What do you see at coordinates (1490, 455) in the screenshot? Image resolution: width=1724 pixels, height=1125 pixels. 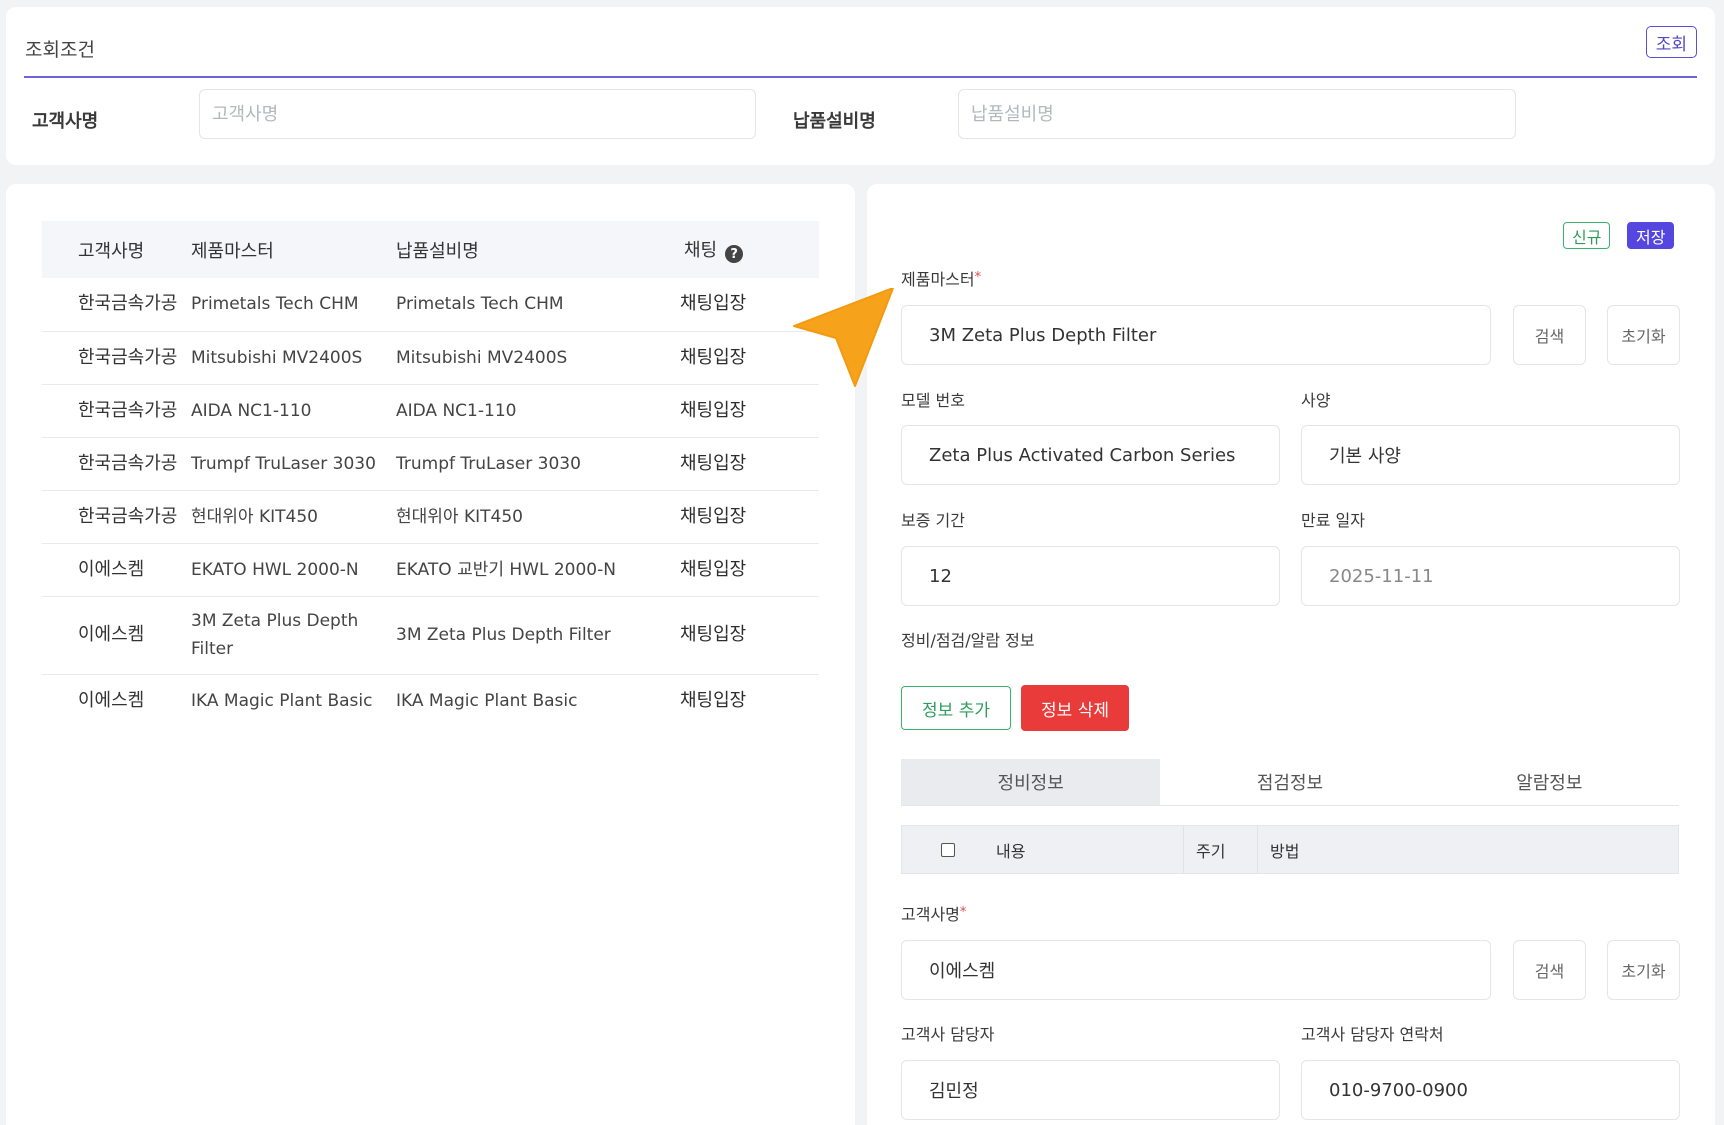 I see `spec-field: 기본 사양` at bounding box center [1490, 455].